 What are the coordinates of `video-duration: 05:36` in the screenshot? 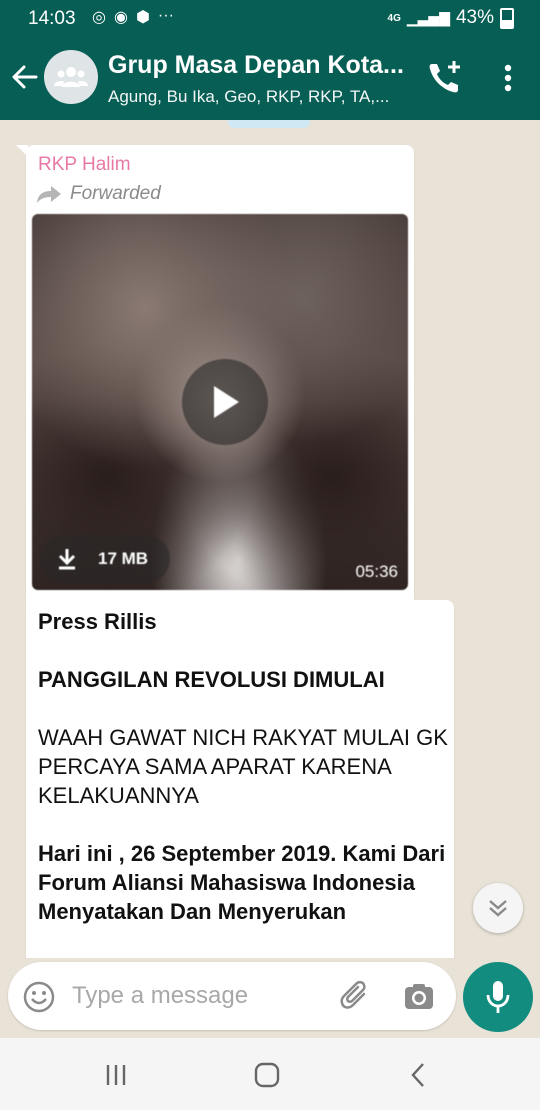 It's located at (376, 571).